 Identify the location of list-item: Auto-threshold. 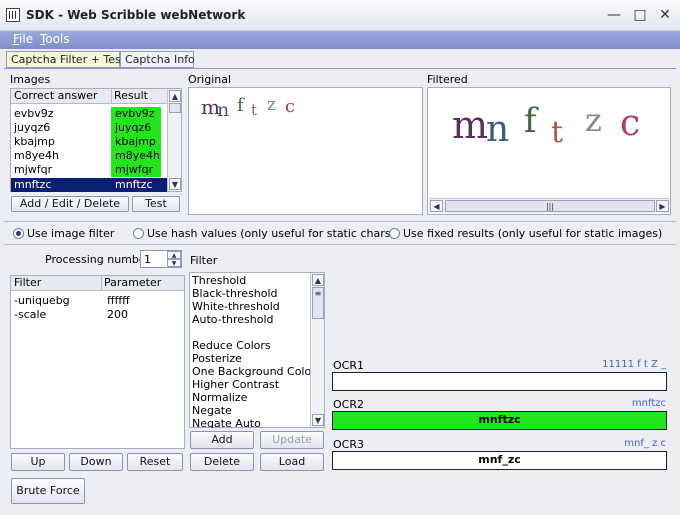
(233, 320).